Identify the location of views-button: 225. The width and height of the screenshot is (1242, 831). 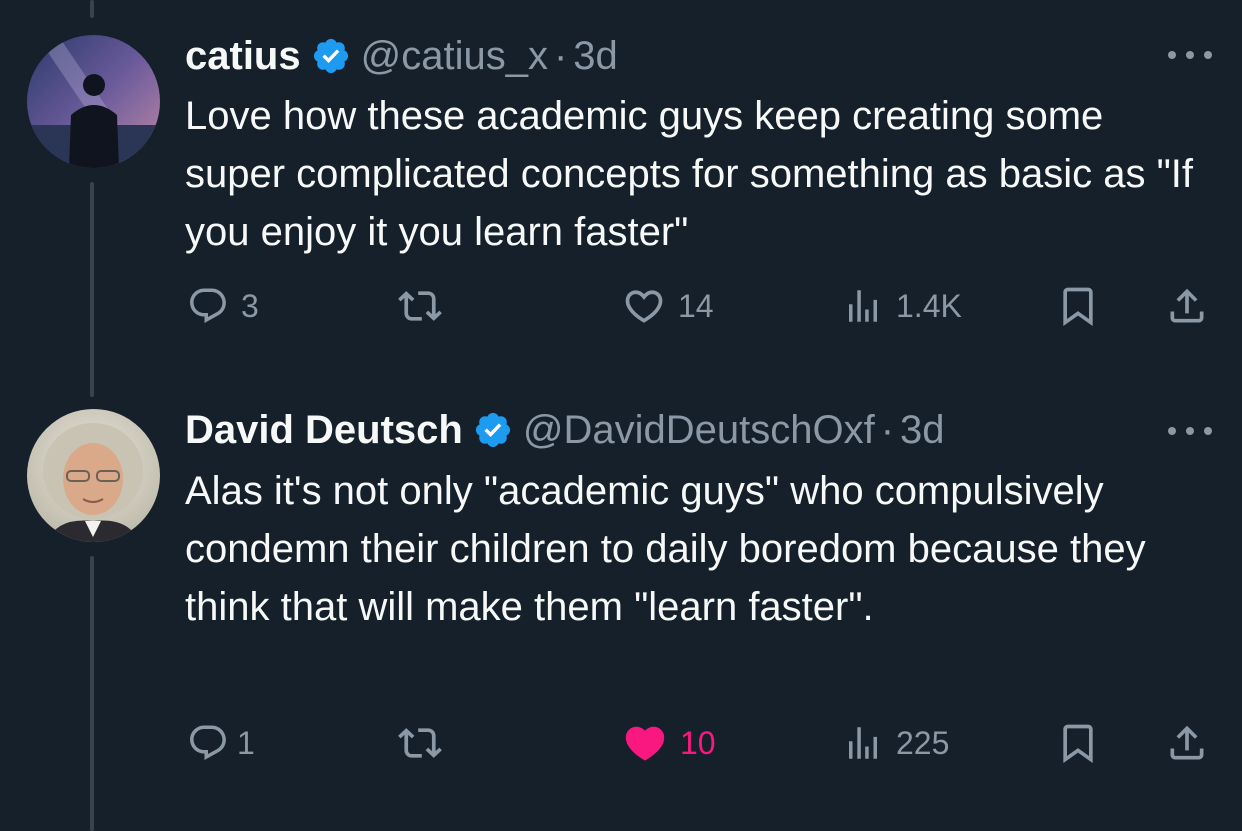
(895, 743).